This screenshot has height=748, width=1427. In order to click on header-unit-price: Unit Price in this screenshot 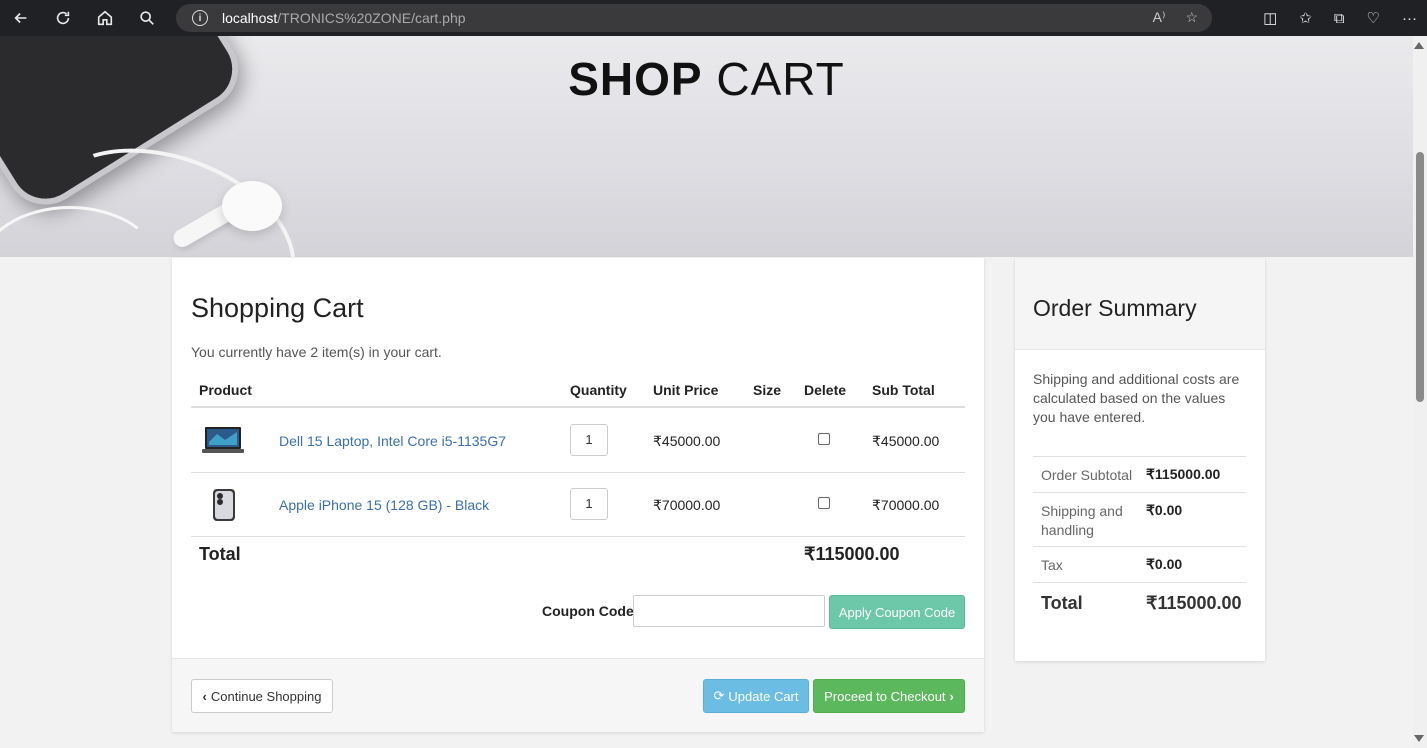, I will do `click(686, 390)`.